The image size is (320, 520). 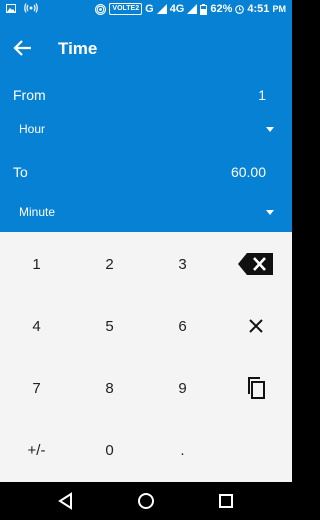 I want to click on from-label: From, so click(x=29, y=95).